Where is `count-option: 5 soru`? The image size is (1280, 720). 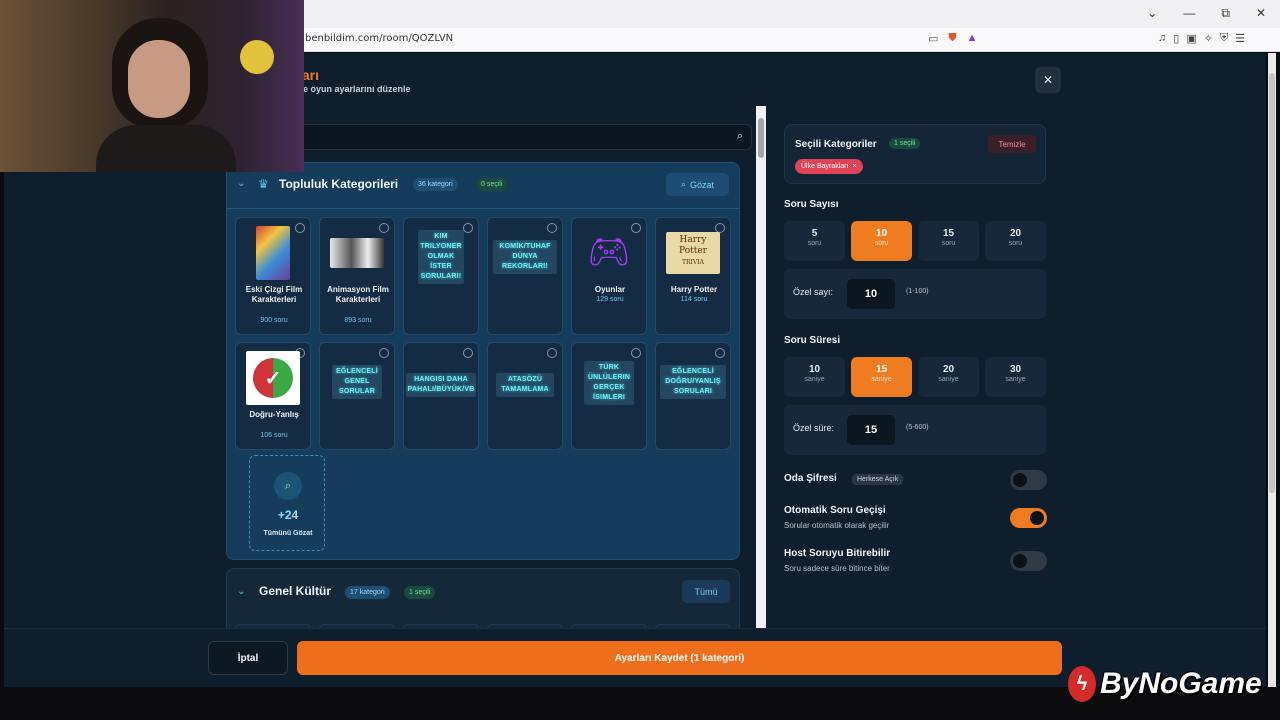
count-option: 5 soru is located at coordinates (814, 241).